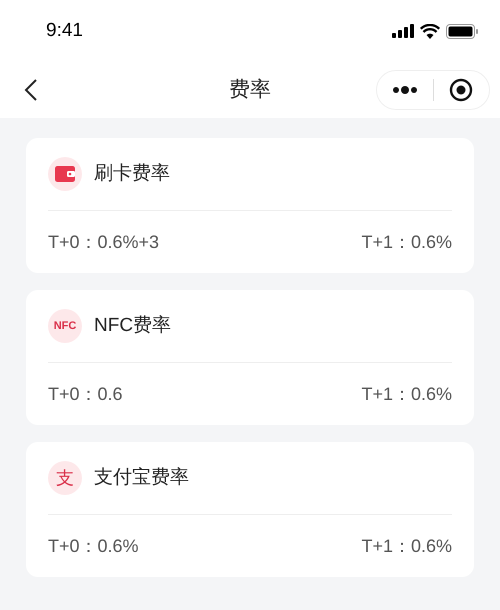 Image resolution: width=500 pixels, height=610 pixels. Describe the element at coordinates (65, 174) in the screenshot. I see `wallet-icon` at that location.